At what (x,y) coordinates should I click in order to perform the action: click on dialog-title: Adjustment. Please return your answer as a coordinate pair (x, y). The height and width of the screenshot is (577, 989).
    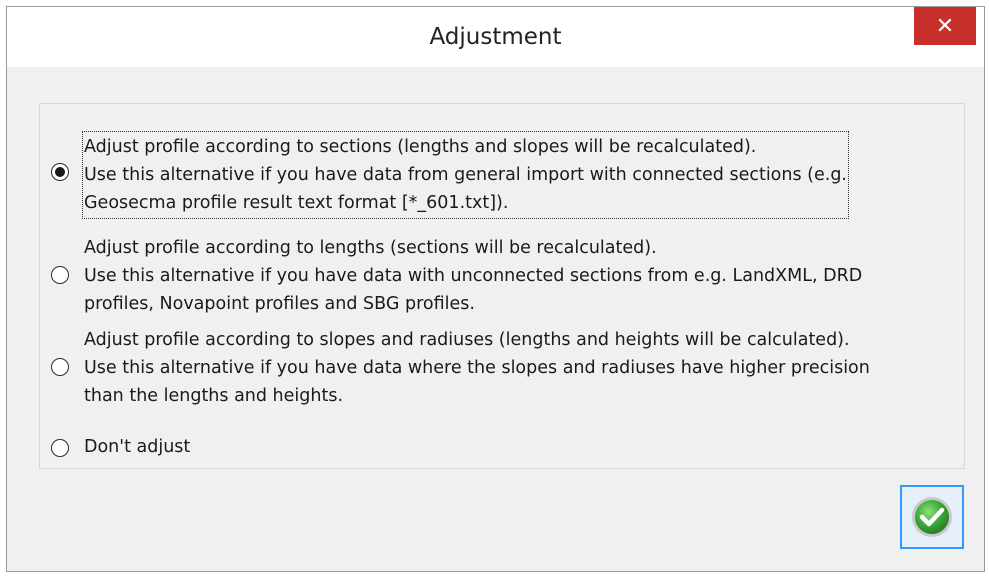
    Looking at the image, I should click on (495, 37).